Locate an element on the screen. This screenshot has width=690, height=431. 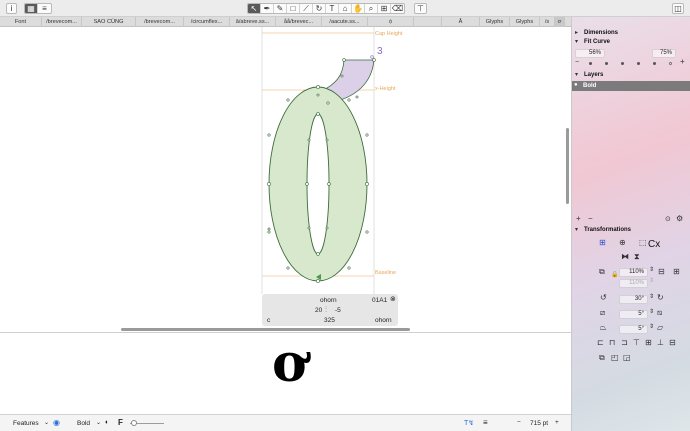
skew-stepper-icon: ⇕ is located at coordinates (651, 327).